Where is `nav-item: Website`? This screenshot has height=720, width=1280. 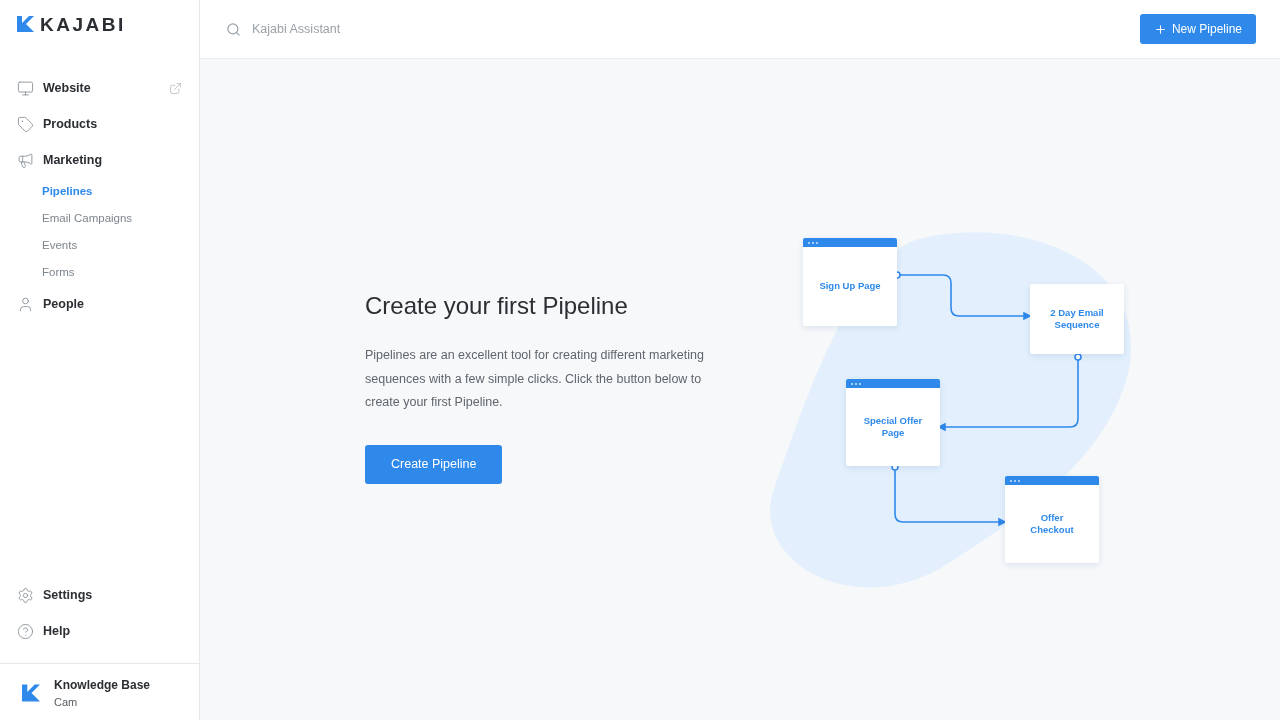 nav-item: Website is located at coordinates (99, 88).